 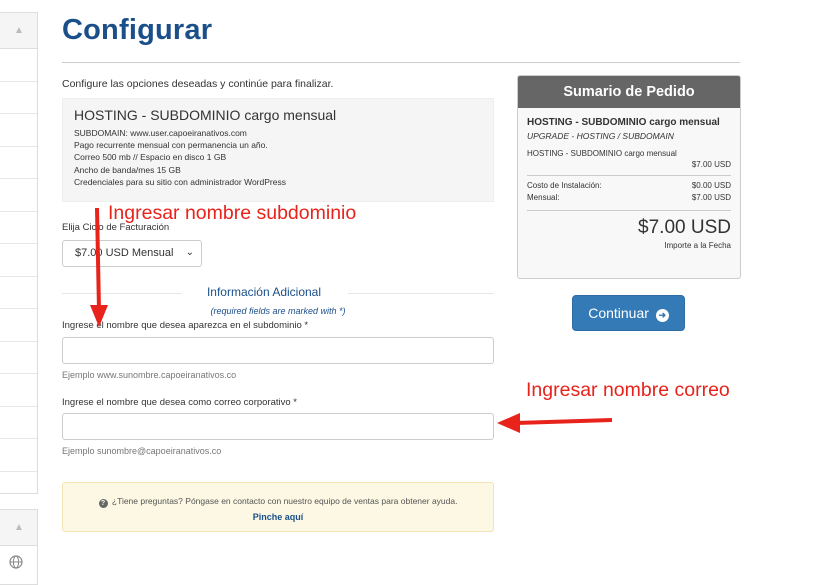 I want to click on sidebar-panel-language: ▲, so click(x=19, y=547).